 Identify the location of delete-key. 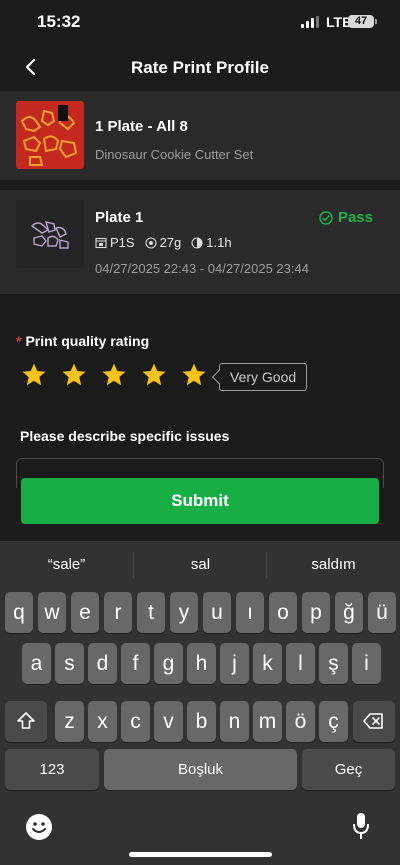
(374, 721).